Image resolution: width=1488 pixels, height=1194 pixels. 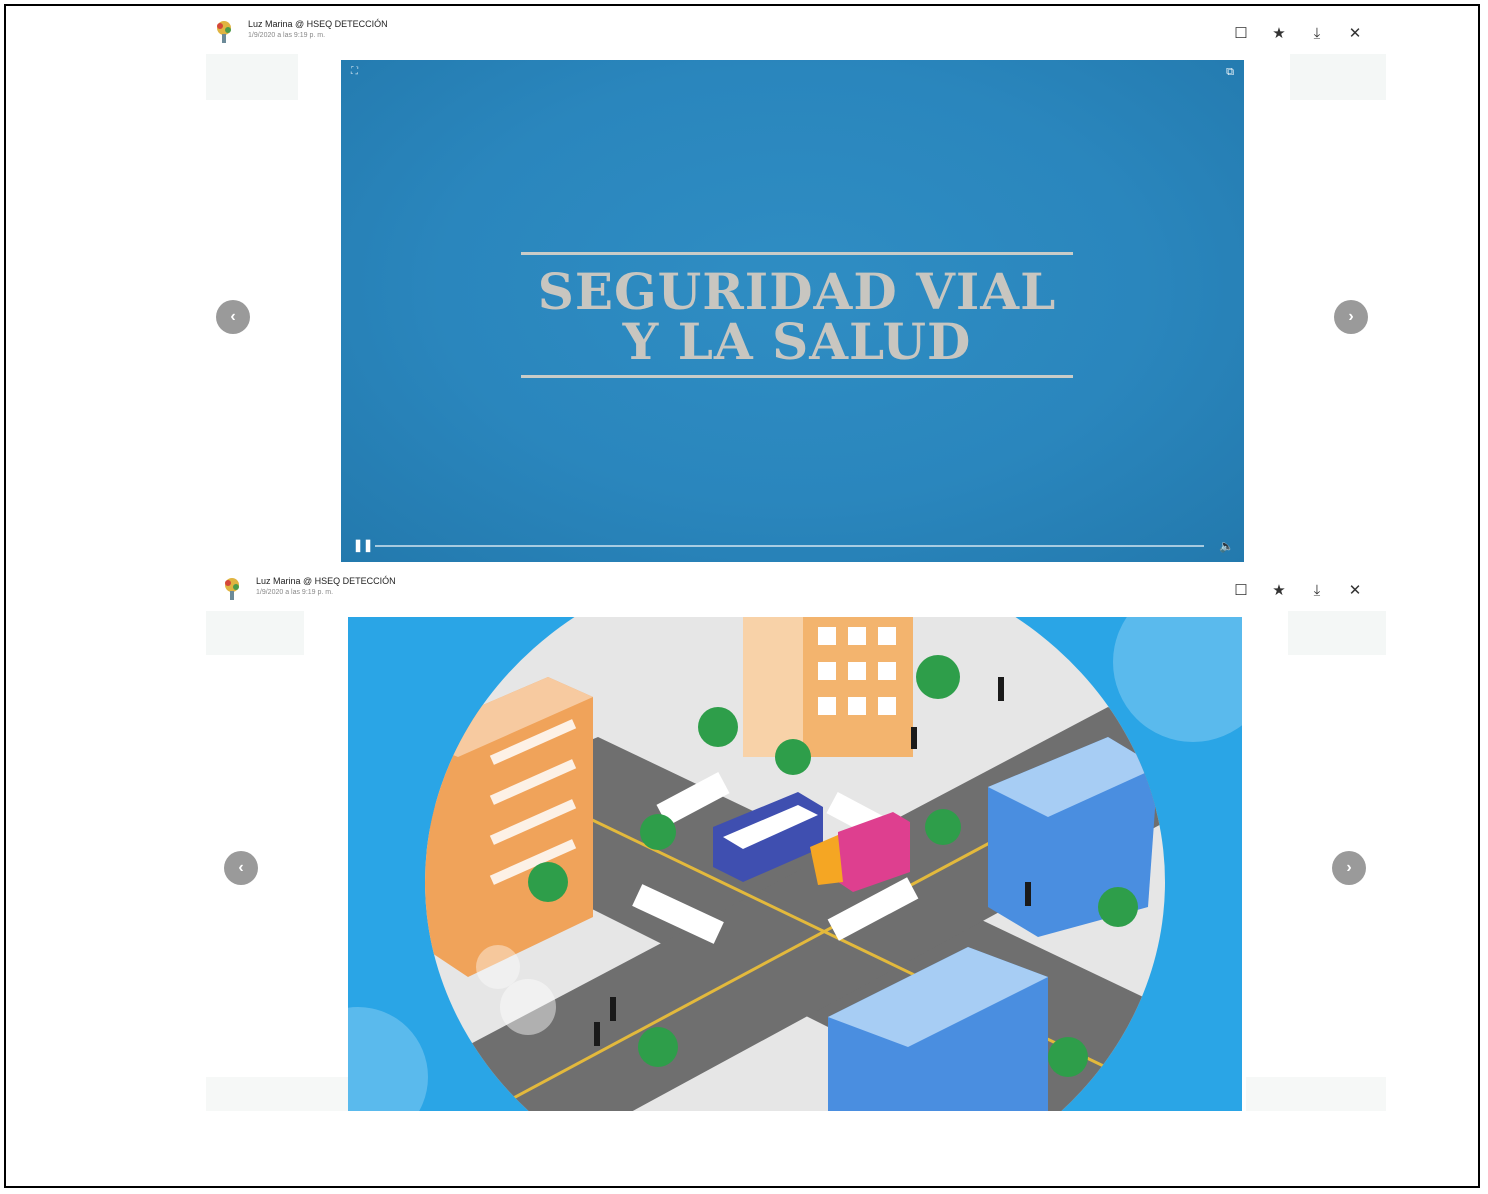 What do you see at coordinates (1230, 72) in the screenshot?
I see `popout-icon: ⧉` at bounding box center [1230, 72].